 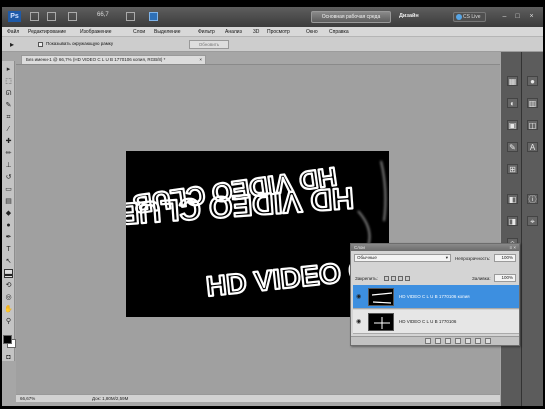 What do you see at coordinates (532, 229) in the screenshot?
I see `dock-panel-column: ● ▥ ◫ A ⓘ ⌖` at bounding box center [532, 229].